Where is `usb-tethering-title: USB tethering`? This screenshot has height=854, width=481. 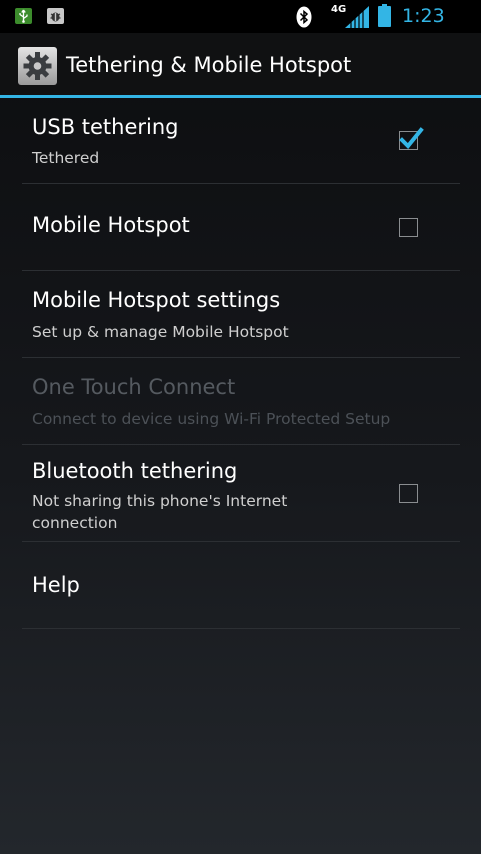
usb-tethering-title: USB tethering is located at coordinates (105, 127).